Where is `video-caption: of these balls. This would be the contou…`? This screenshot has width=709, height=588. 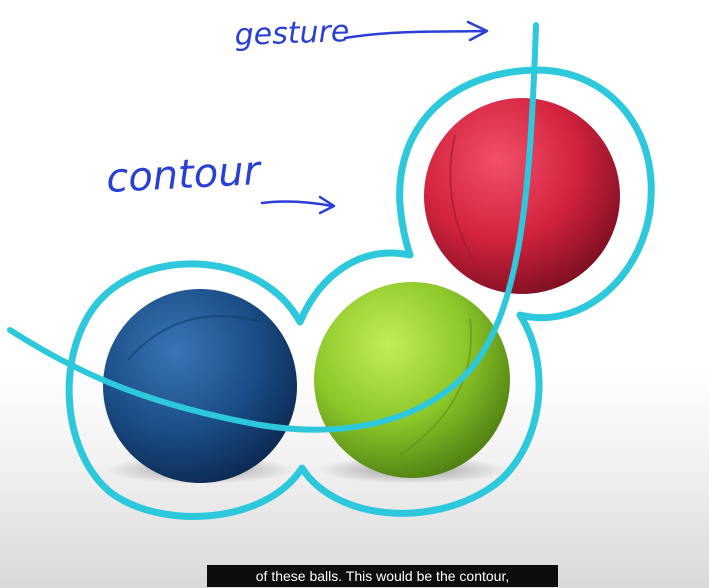 video-caption: of these balls. This would be the contou… is located at coordinates (382, 576).